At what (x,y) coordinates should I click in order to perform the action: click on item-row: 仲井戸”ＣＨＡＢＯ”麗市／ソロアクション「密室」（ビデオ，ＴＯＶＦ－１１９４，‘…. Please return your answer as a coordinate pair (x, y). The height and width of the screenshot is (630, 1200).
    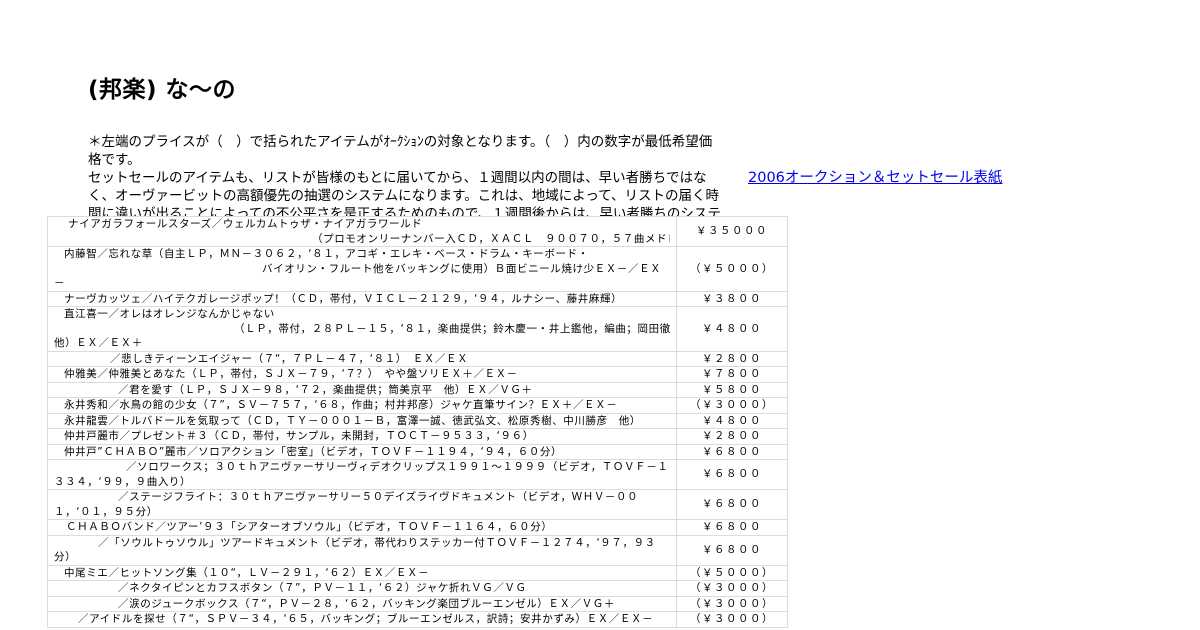
    Looking at the image, I should click on (417, 451).